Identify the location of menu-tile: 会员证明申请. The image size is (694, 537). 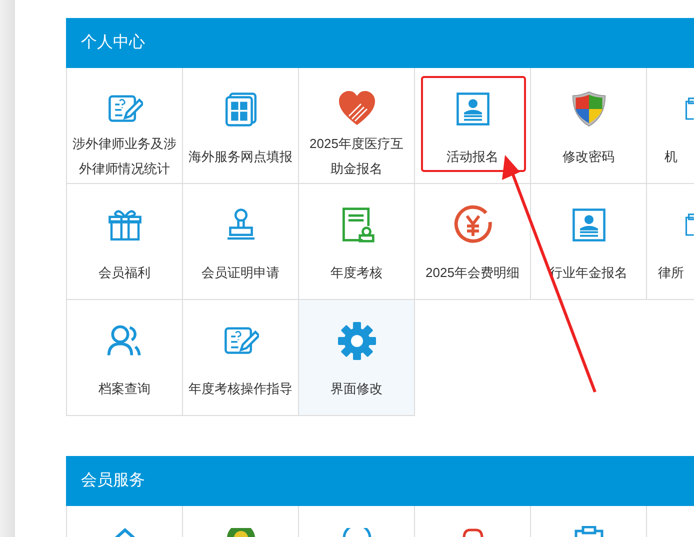
(241, 242).